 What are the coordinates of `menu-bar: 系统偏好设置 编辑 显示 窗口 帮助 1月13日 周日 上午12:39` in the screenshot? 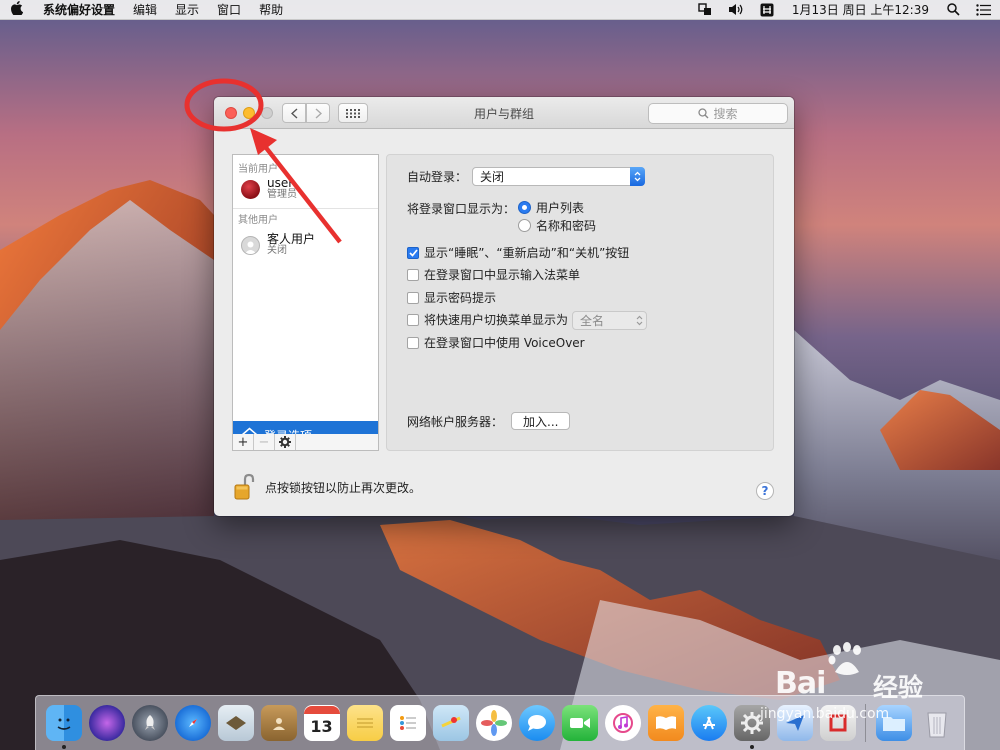 It's located at (500, 10).